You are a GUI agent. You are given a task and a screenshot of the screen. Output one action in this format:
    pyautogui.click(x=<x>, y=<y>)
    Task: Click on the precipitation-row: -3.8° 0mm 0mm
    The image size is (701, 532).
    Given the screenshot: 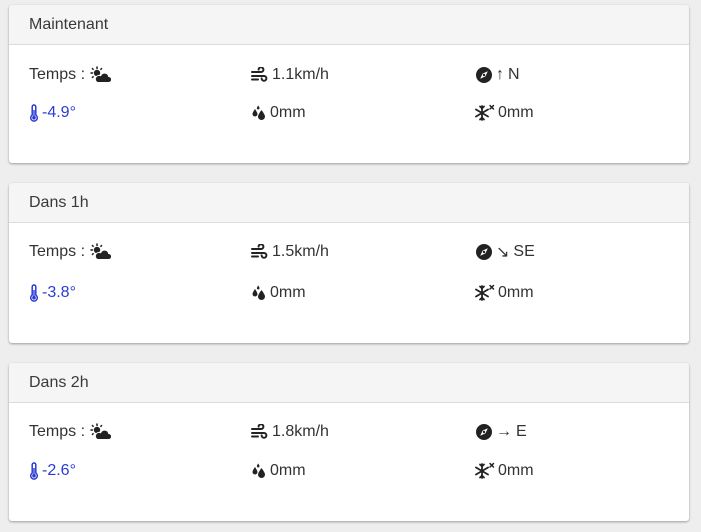 What is the action you would take?
    pyautogui.click(x=349, y=293)
    